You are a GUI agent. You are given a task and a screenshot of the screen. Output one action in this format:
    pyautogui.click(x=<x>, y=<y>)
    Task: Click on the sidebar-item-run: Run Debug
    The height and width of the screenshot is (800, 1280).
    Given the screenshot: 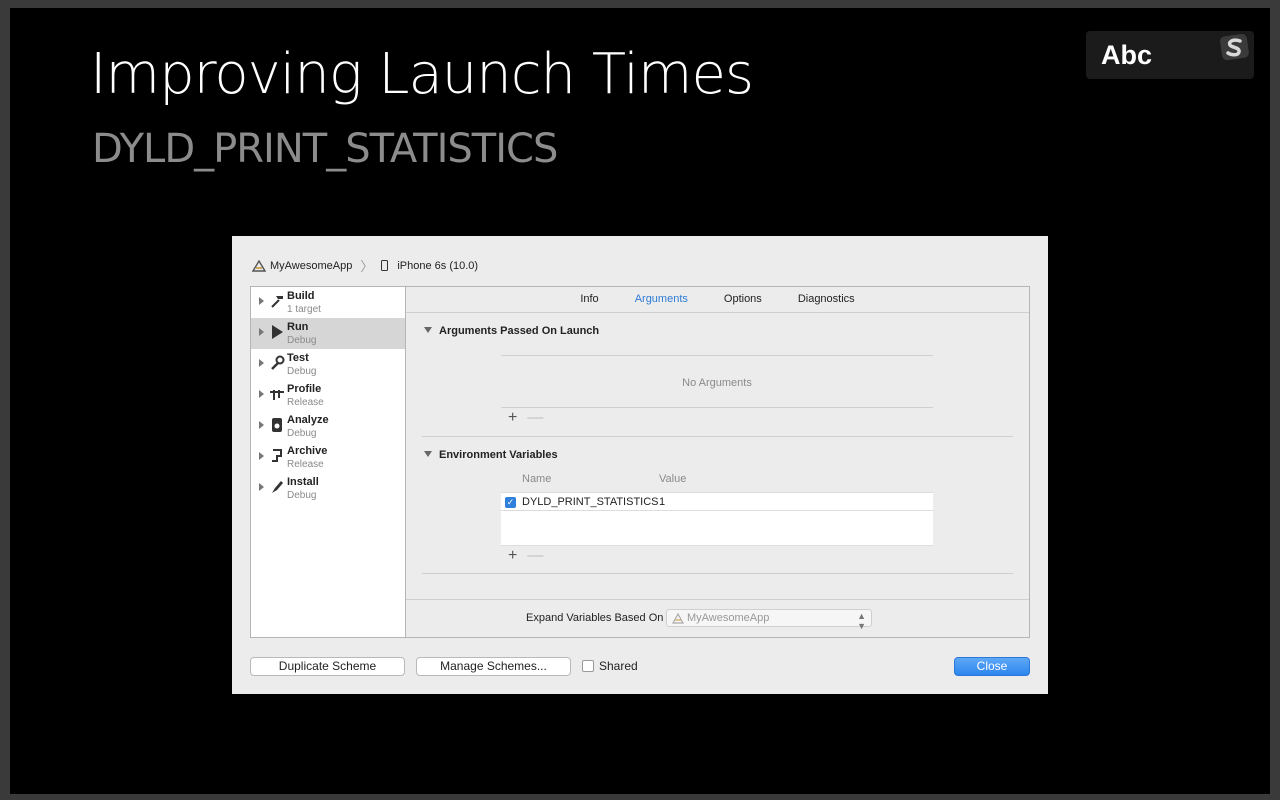 What is the action you would take?
    pyautogui.click(x=328, y=333)
    